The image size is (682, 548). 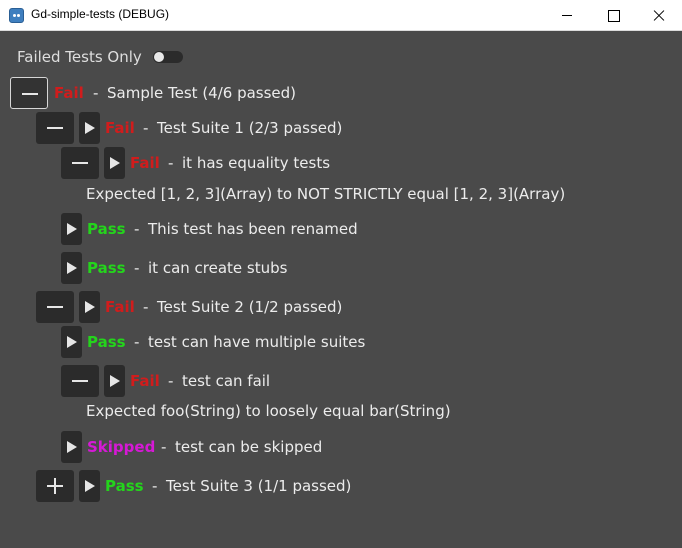 I want to click on tree-row-it-has-equality-tests: Fail - it has equality tests, so click(x=261, y=163).